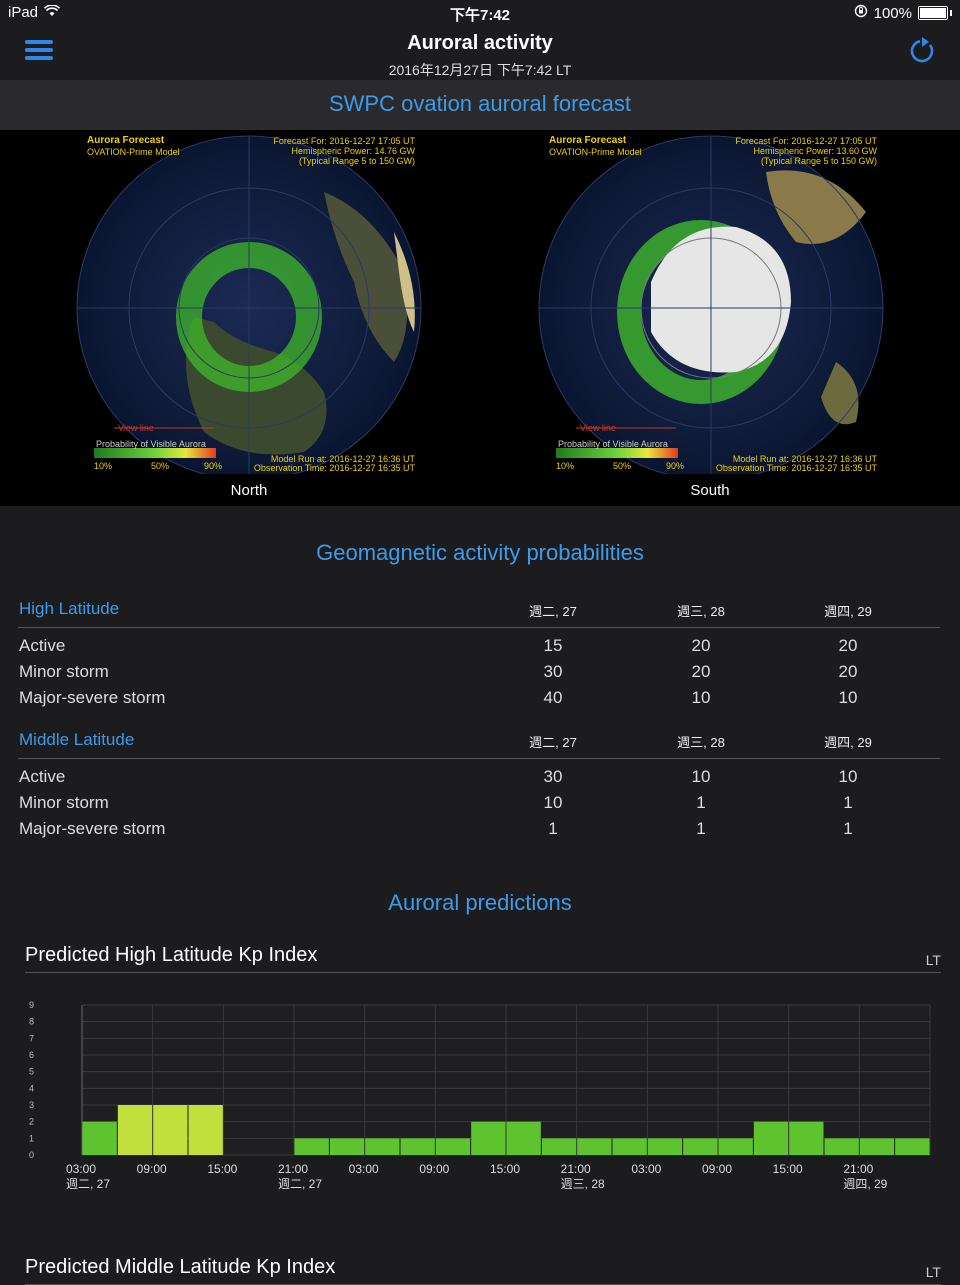 Image resolution: width=960 pixels, height=1285 pixels. Describe the element at coordinates (553, 742) in the screenshot. I see `day-header: 週二, 27` at that location.